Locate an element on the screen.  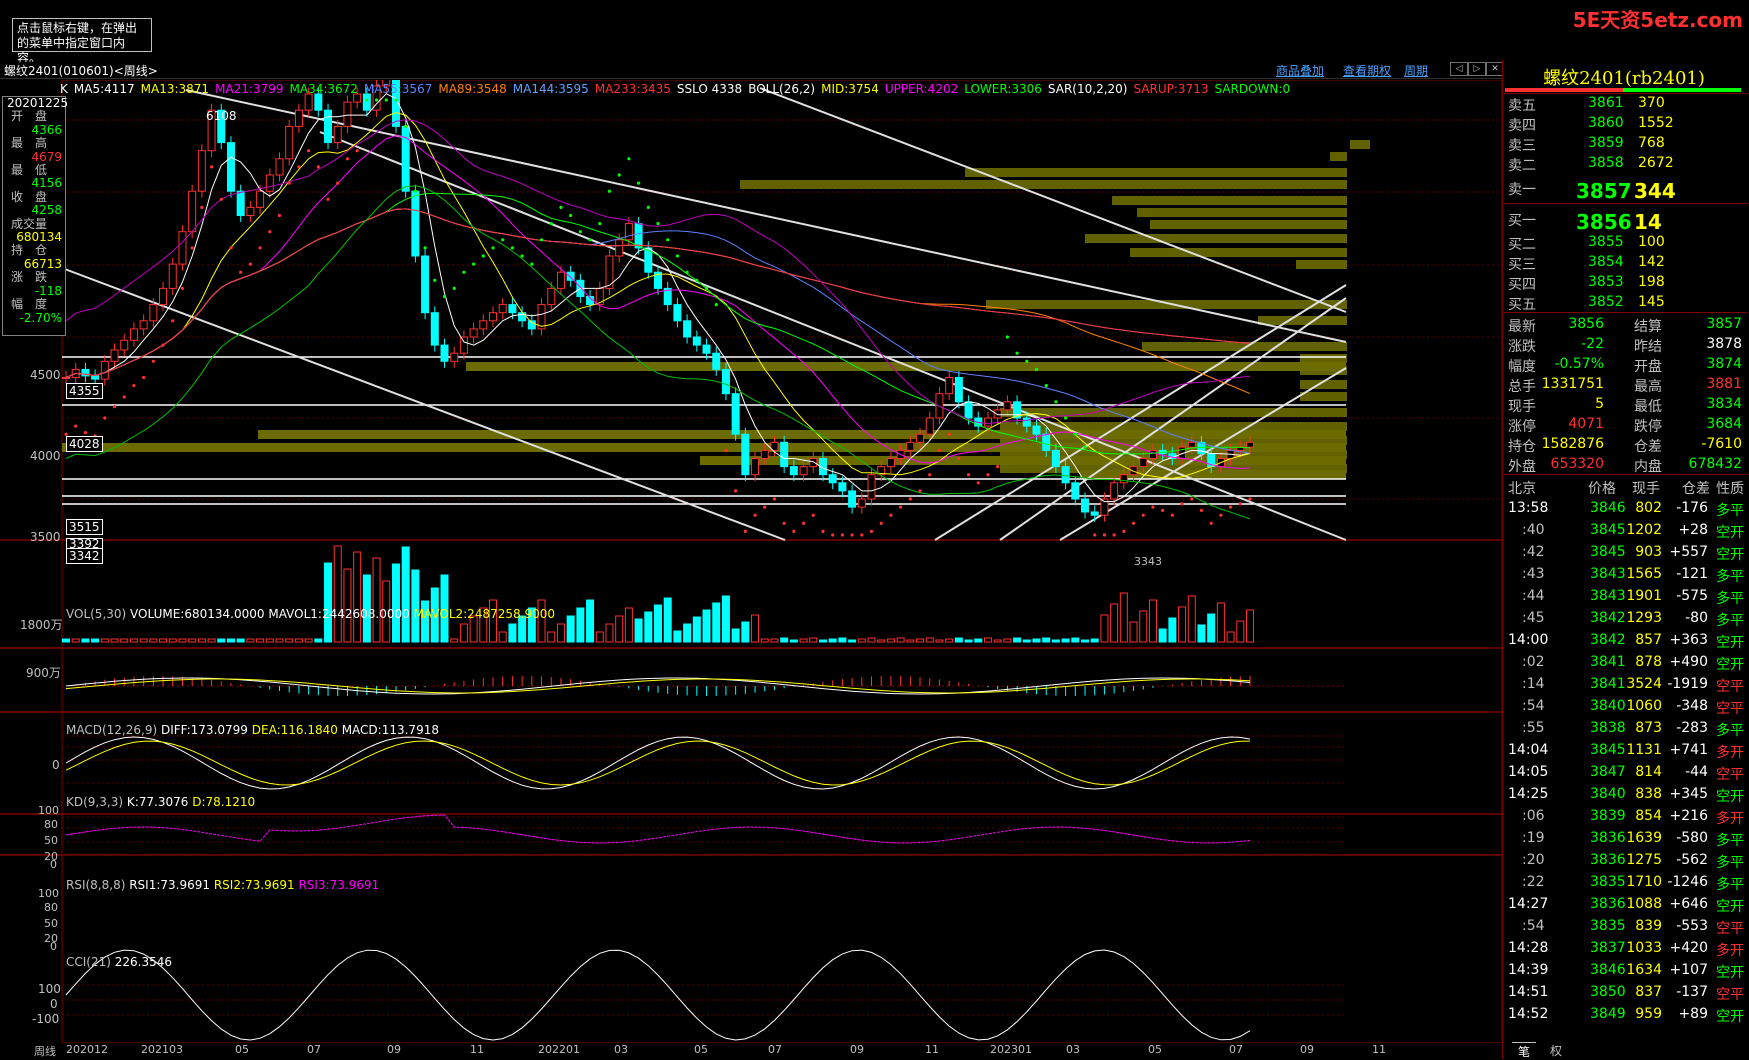
tick-volume: 1060 is located at coordinates (1644, 706).